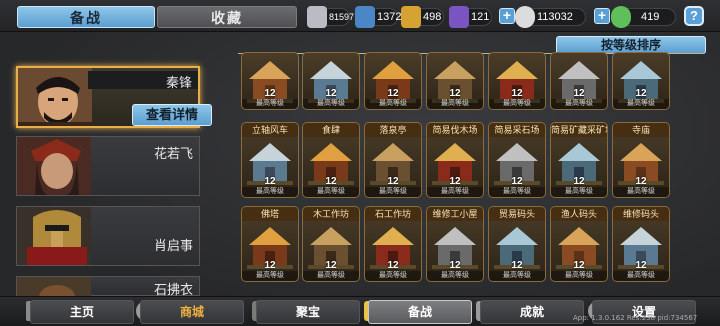 This screenshot has width=720, height=326. I want to click on building-title: 渔人码头, so click(579, 214).